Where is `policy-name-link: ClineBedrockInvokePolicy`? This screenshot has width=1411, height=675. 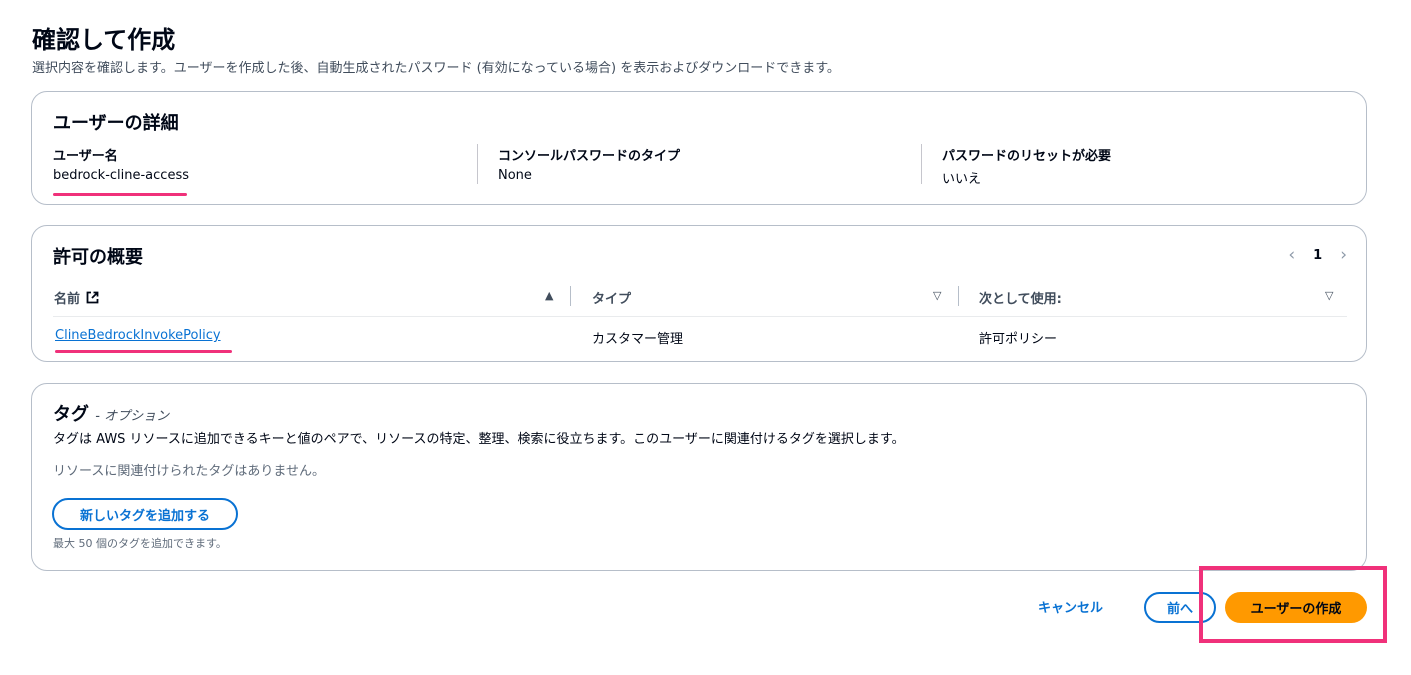
policy-name-link: ClineBedrockInvokePolicy is located at coordinates (138, 335).